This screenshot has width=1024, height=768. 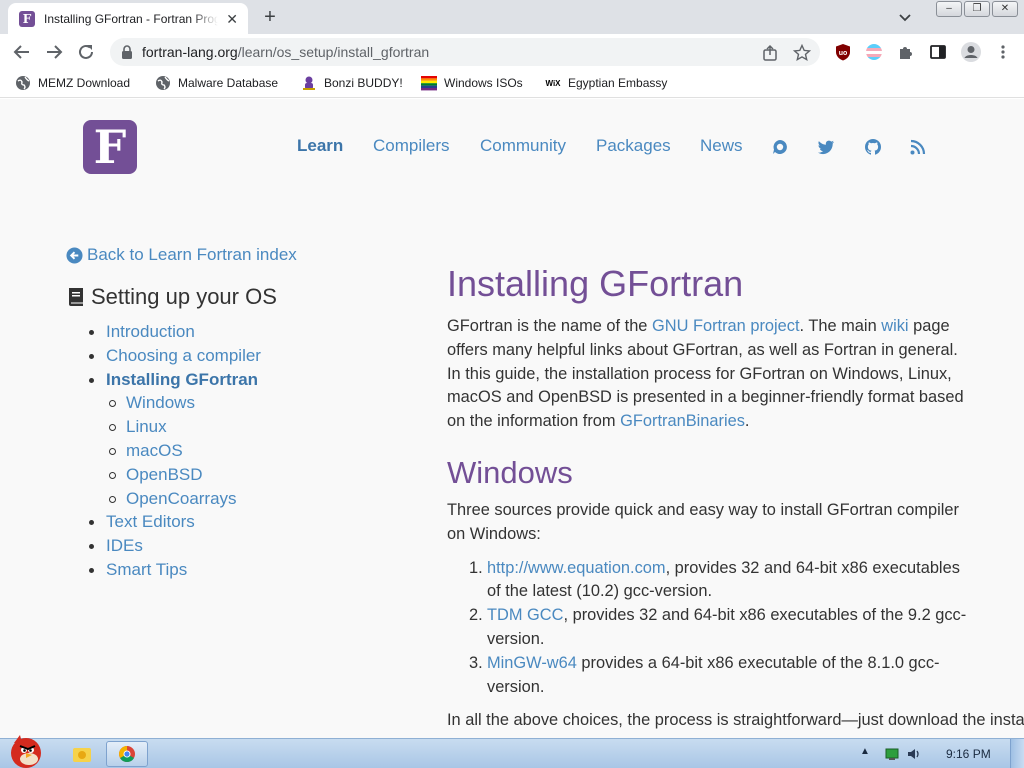 I want to click on page-title: Installing GFortran, so click(x=595, y=283).